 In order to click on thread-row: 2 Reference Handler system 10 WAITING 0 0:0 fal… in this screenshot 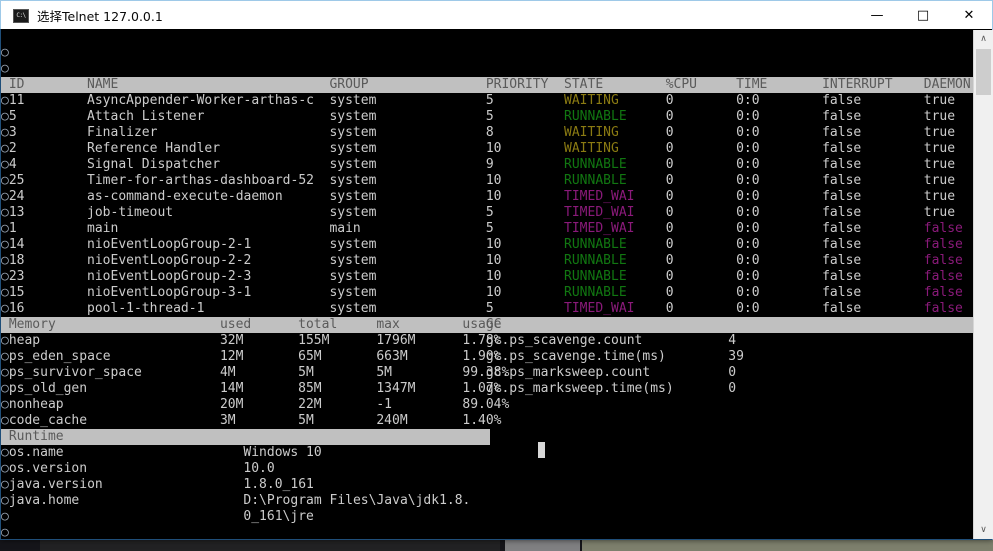, I will do `click(487, 149)`.